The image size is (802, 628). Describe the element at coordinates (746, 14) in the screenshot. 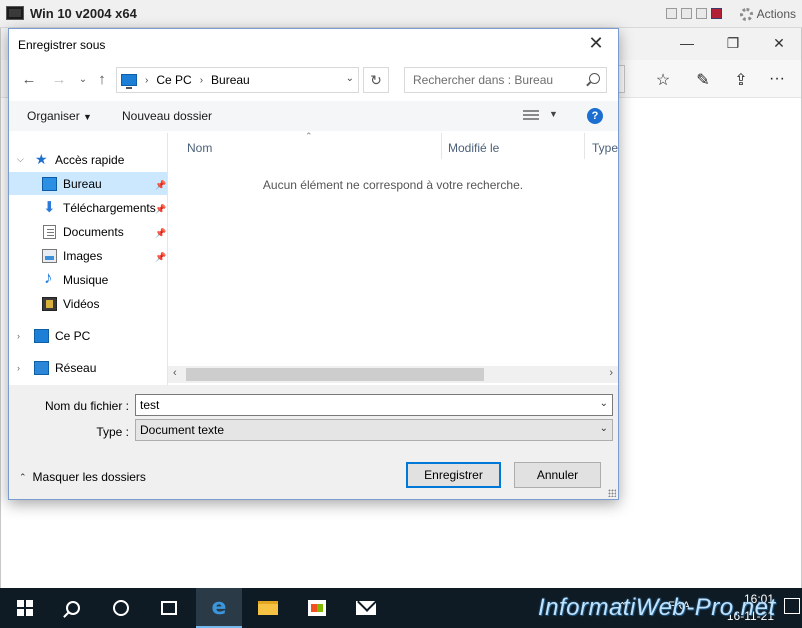

I see `gear-icon` at that location.